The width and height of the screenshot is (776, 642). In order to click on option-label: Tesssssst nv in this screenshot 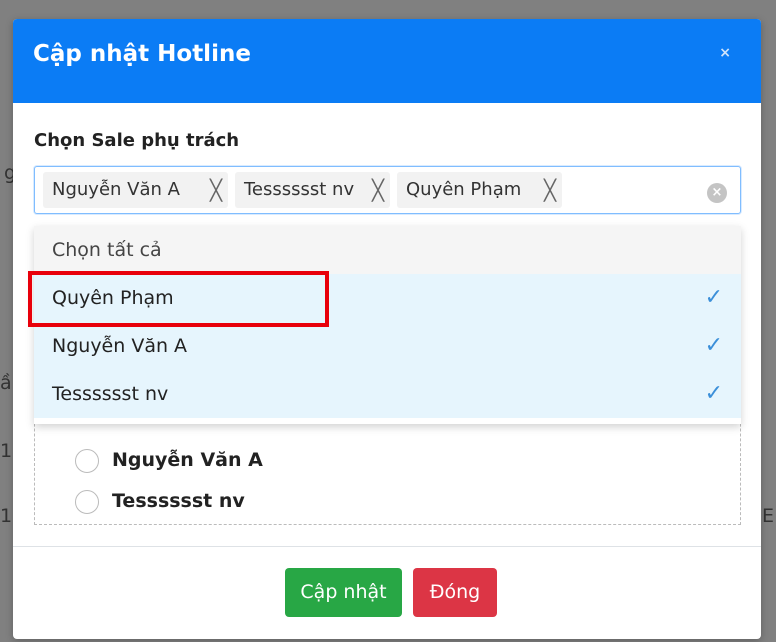, I will do `click(110, 394)`.